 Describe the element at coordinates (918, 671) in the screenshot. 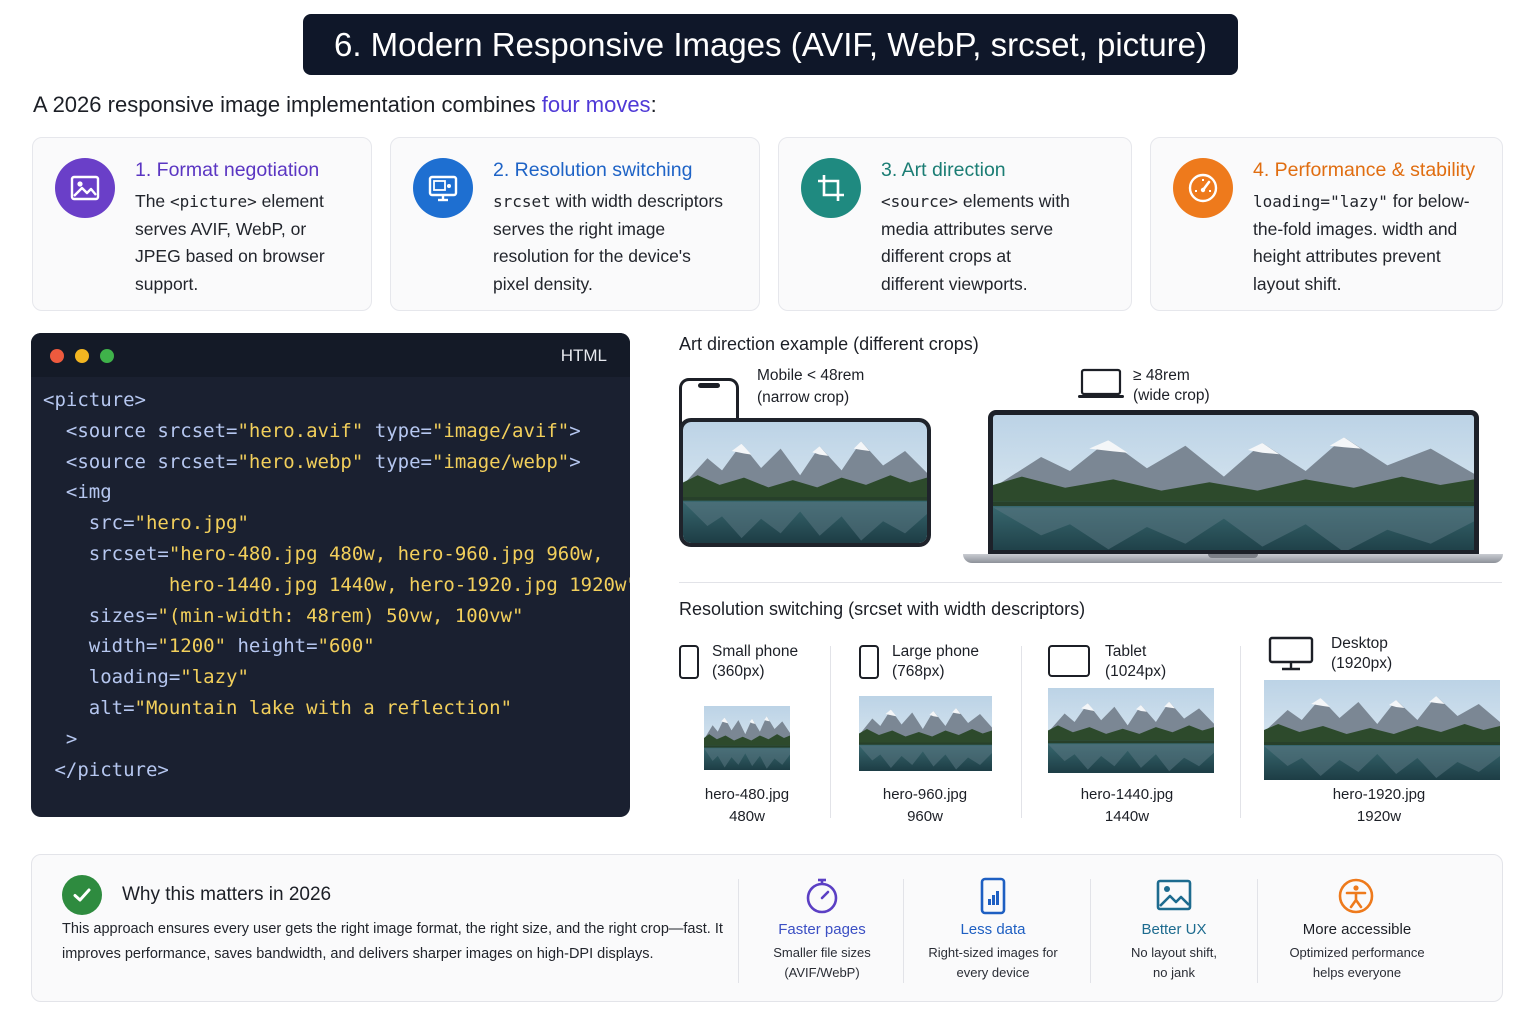

I see `device-size: (768px)` at that location.